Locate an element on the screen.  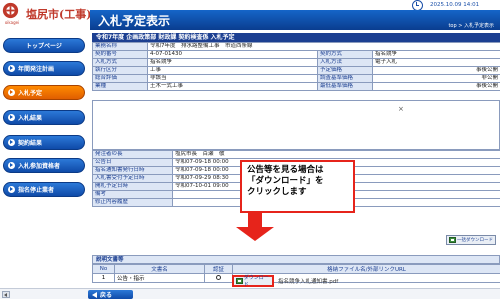
site-name: 塩尻市(工事) is located at coordinates (59, 14).